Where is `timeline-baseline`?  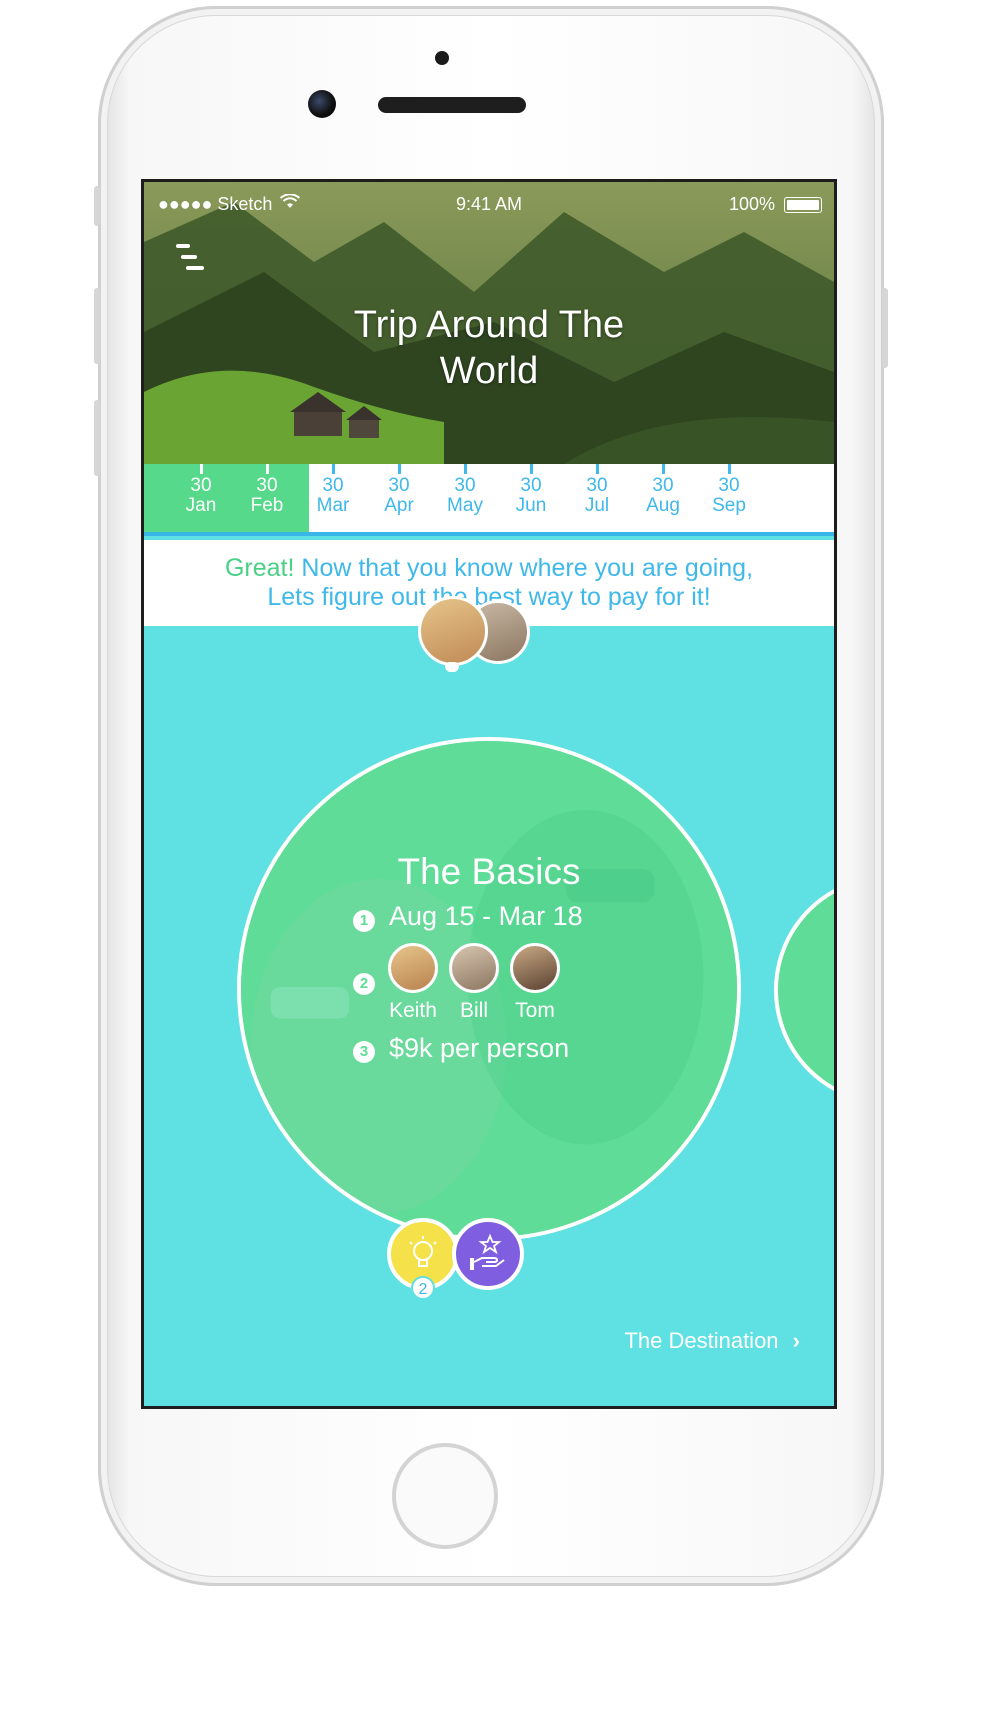 timeline-baseline is located at coordinates (489, 534).